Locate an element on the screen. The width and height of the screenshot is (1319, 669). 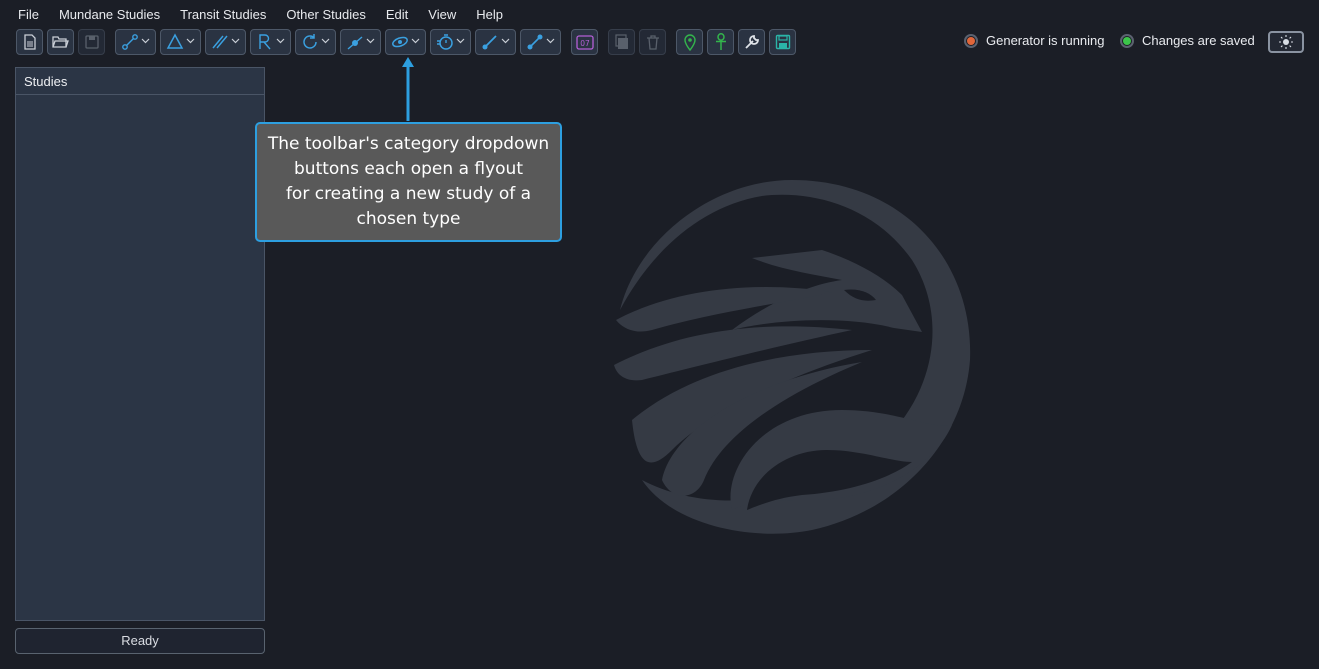
calendar-button: 07 is located at coordinates (584, 42).